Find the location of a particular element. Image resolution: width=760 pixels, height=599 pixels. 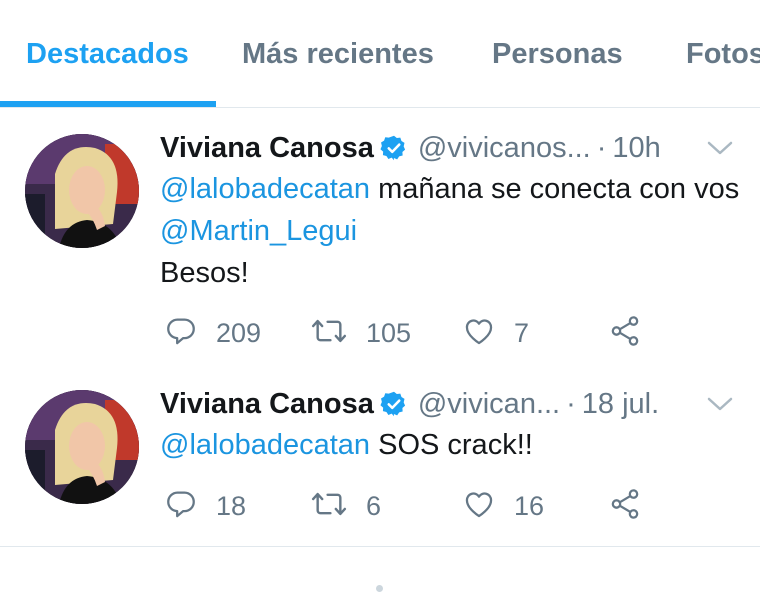

tweet-time: 18 jul. is located at coordinates (620, 404).